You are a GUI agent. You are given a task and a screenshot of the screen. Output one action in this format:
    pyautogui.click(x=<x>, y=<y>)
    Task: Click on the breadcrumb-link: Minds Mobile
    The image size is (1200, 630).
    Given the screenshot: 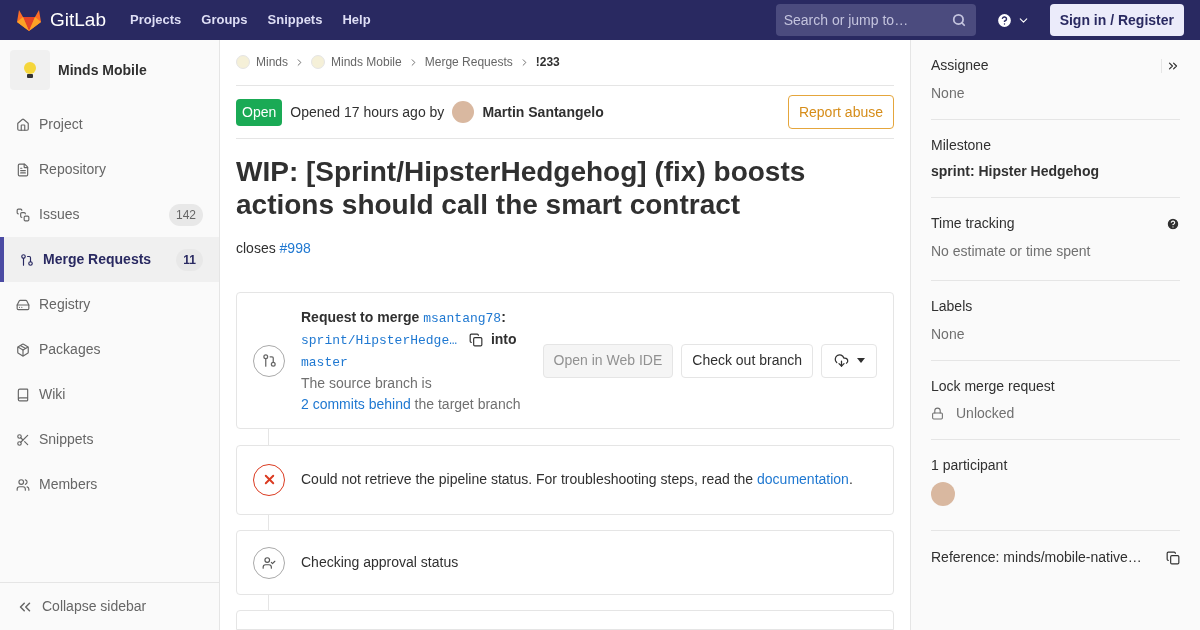 What is the action you would take?
    pyautogui.click(x=366, y=62)
    